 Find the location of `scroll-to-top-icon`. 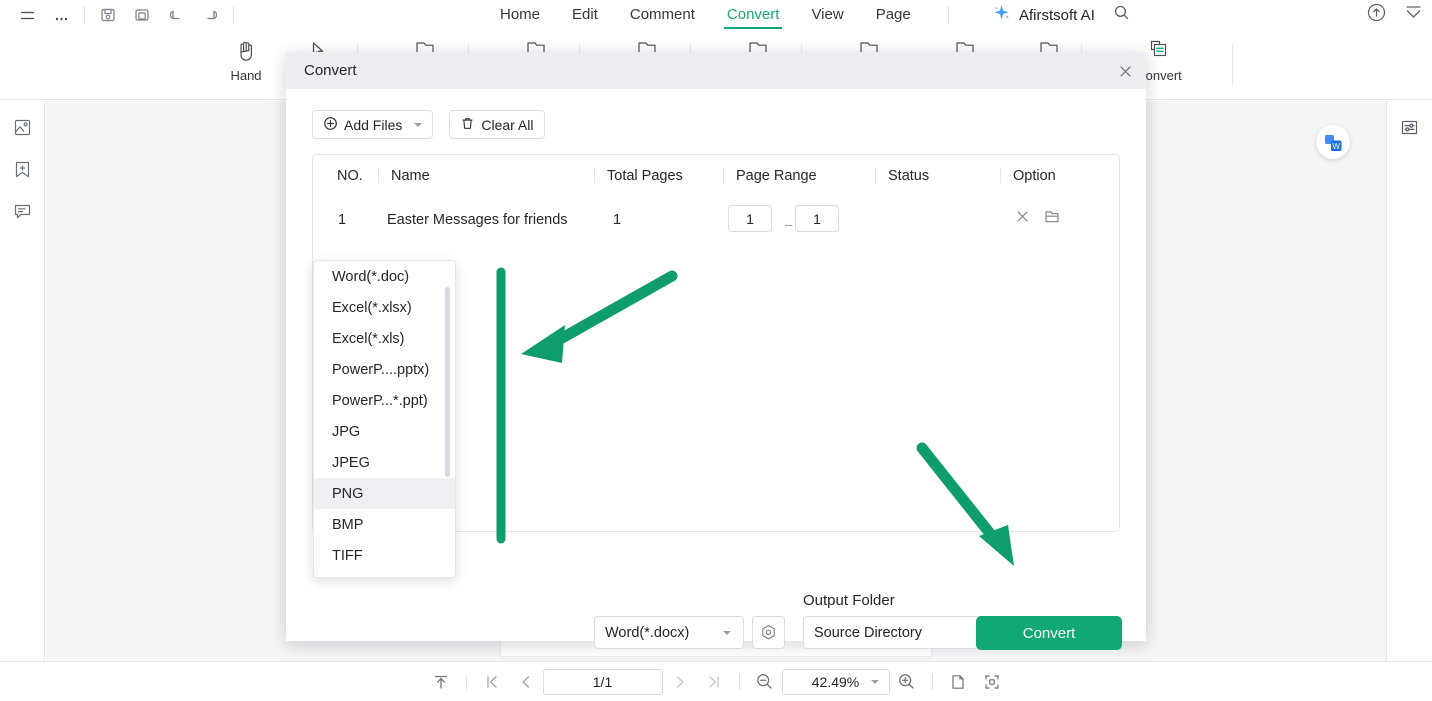

scroll-to-top-icon is located at coordinates (441, 682).